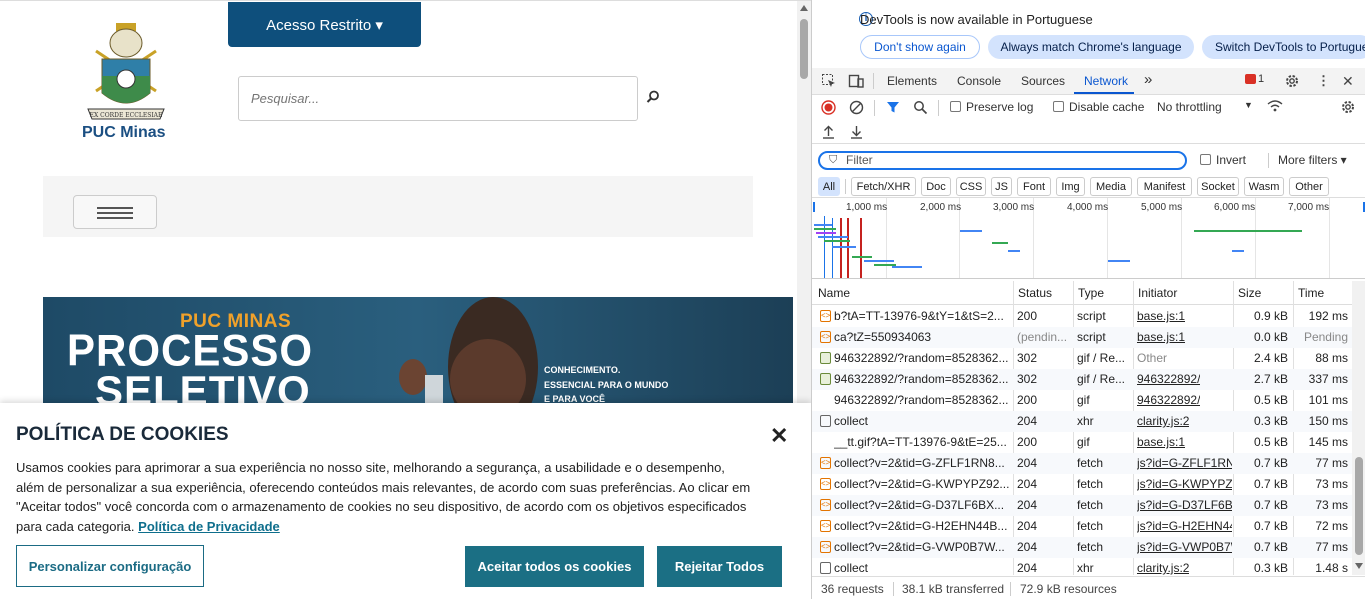  Describe the element at coordinates (1090, 526) in the screenshot. I see `request-type: fetch` at that location.